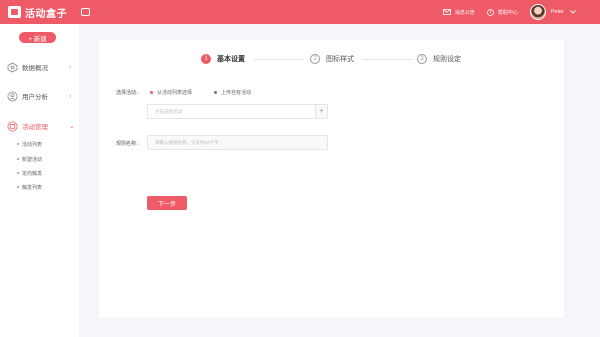 This screenshot has height=337, width=600. I want to click on sidebar-item-data-overview: 数据概况 ‹, so click(39, 67).